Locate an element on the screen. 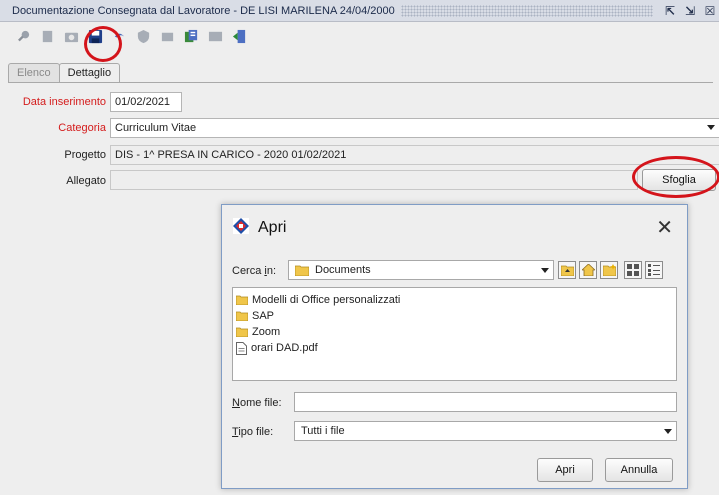 This screenshot has width=719, height=495. cerca-in-label: Cerca in: is located at coordinates (254, 271).